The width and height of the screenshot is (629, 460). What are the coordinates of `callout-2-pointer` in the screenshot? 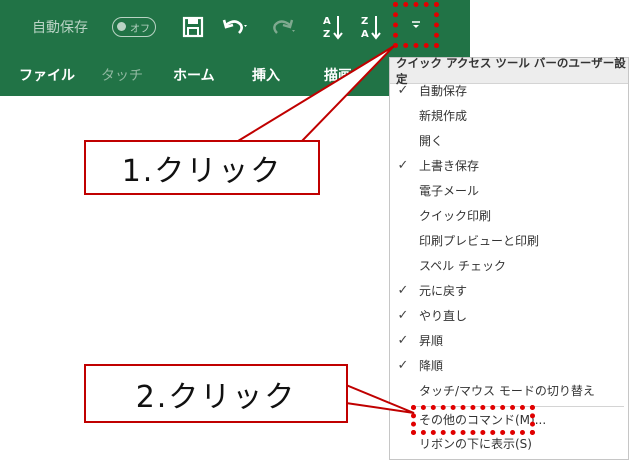 It's located at (380, 398).